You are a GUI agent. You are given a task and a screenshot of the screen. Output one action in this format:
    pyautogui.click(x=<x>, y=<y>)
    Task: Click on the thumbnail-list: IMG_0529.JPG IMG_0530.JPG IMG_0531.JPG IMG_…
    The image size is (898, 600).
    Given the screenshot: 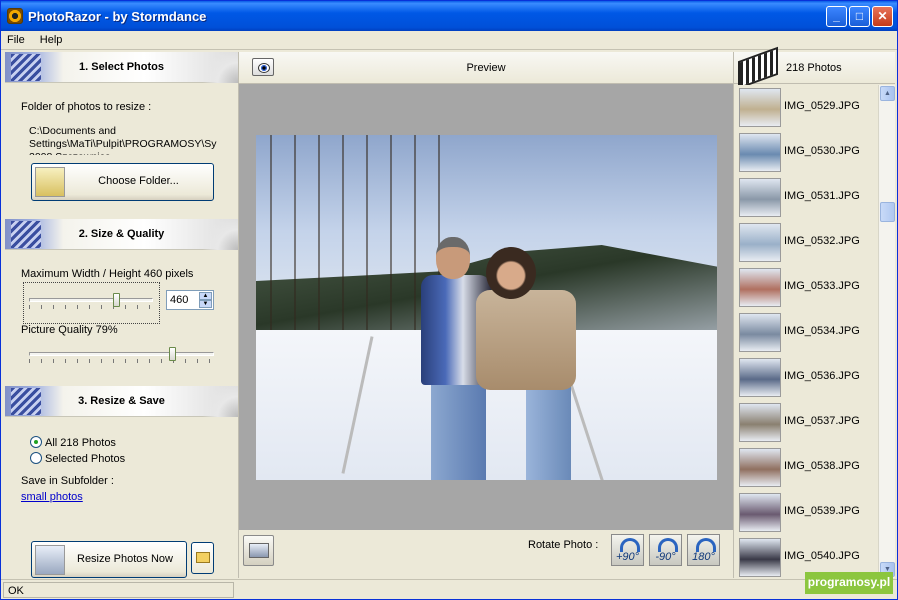 What is the action you would take?
    pyautogui.click(x=806, y=331)
    